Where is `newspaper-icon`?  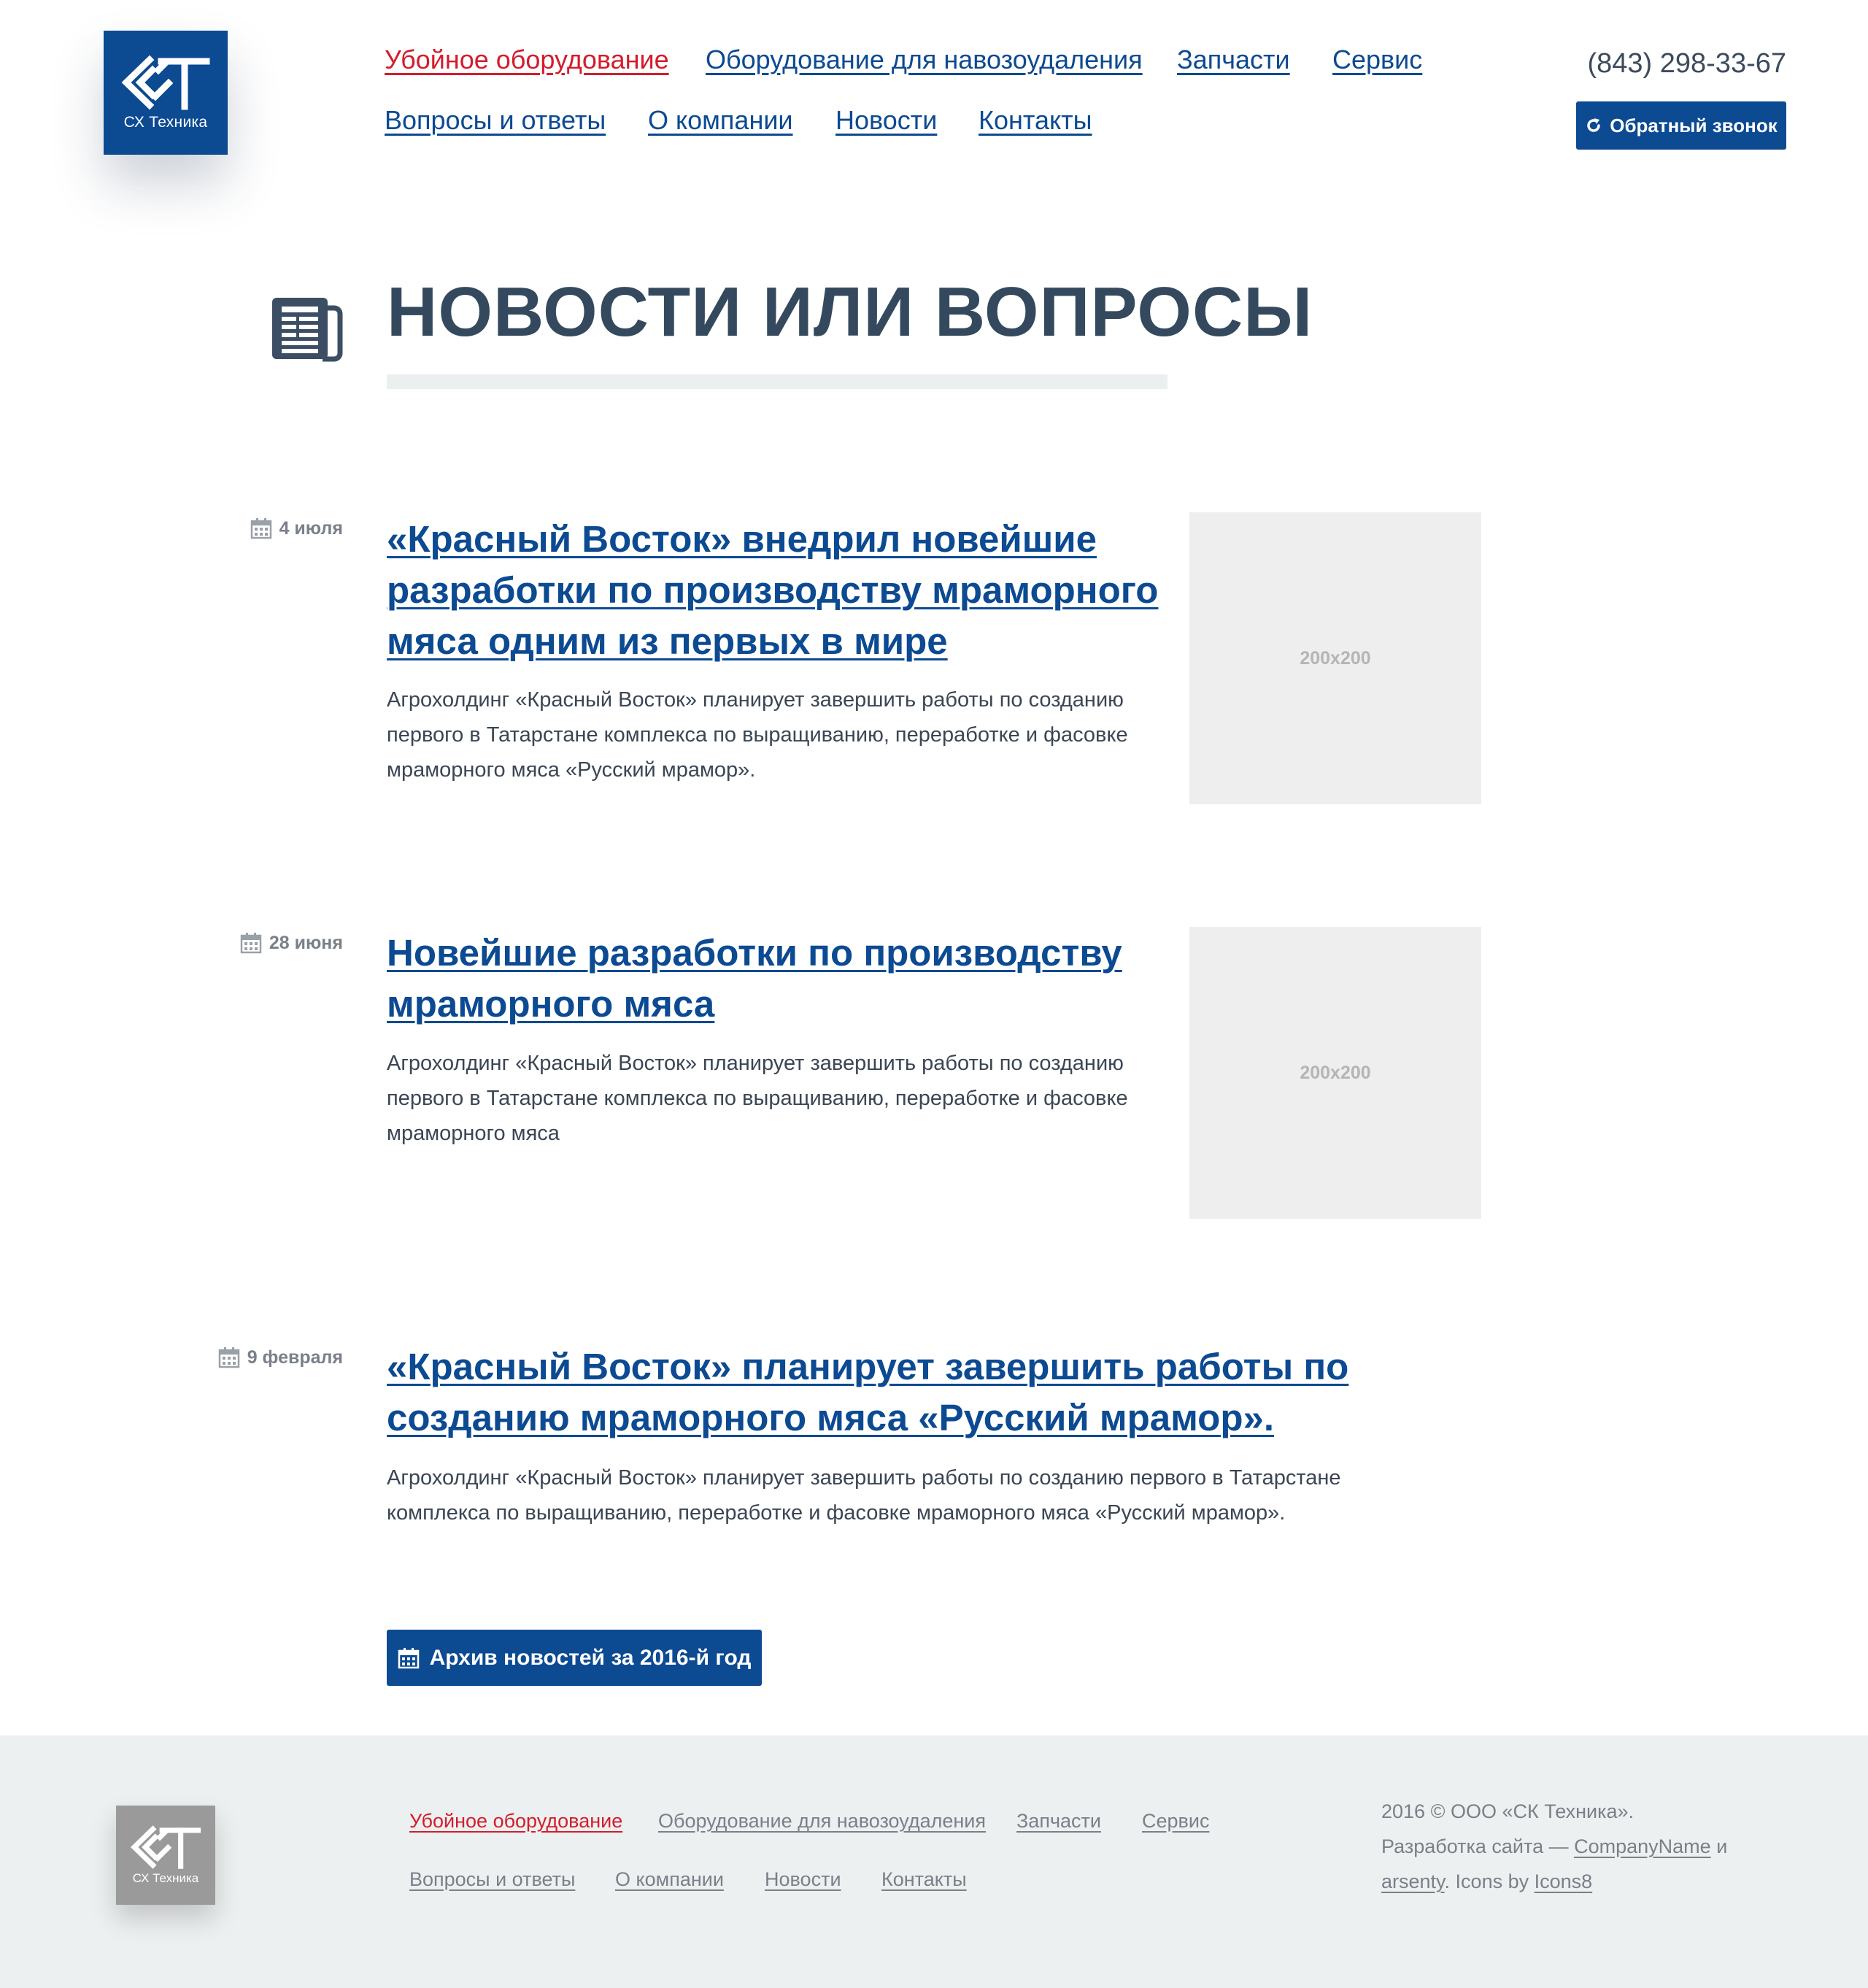 newspaper-icon is located at coordinates (306, 330).